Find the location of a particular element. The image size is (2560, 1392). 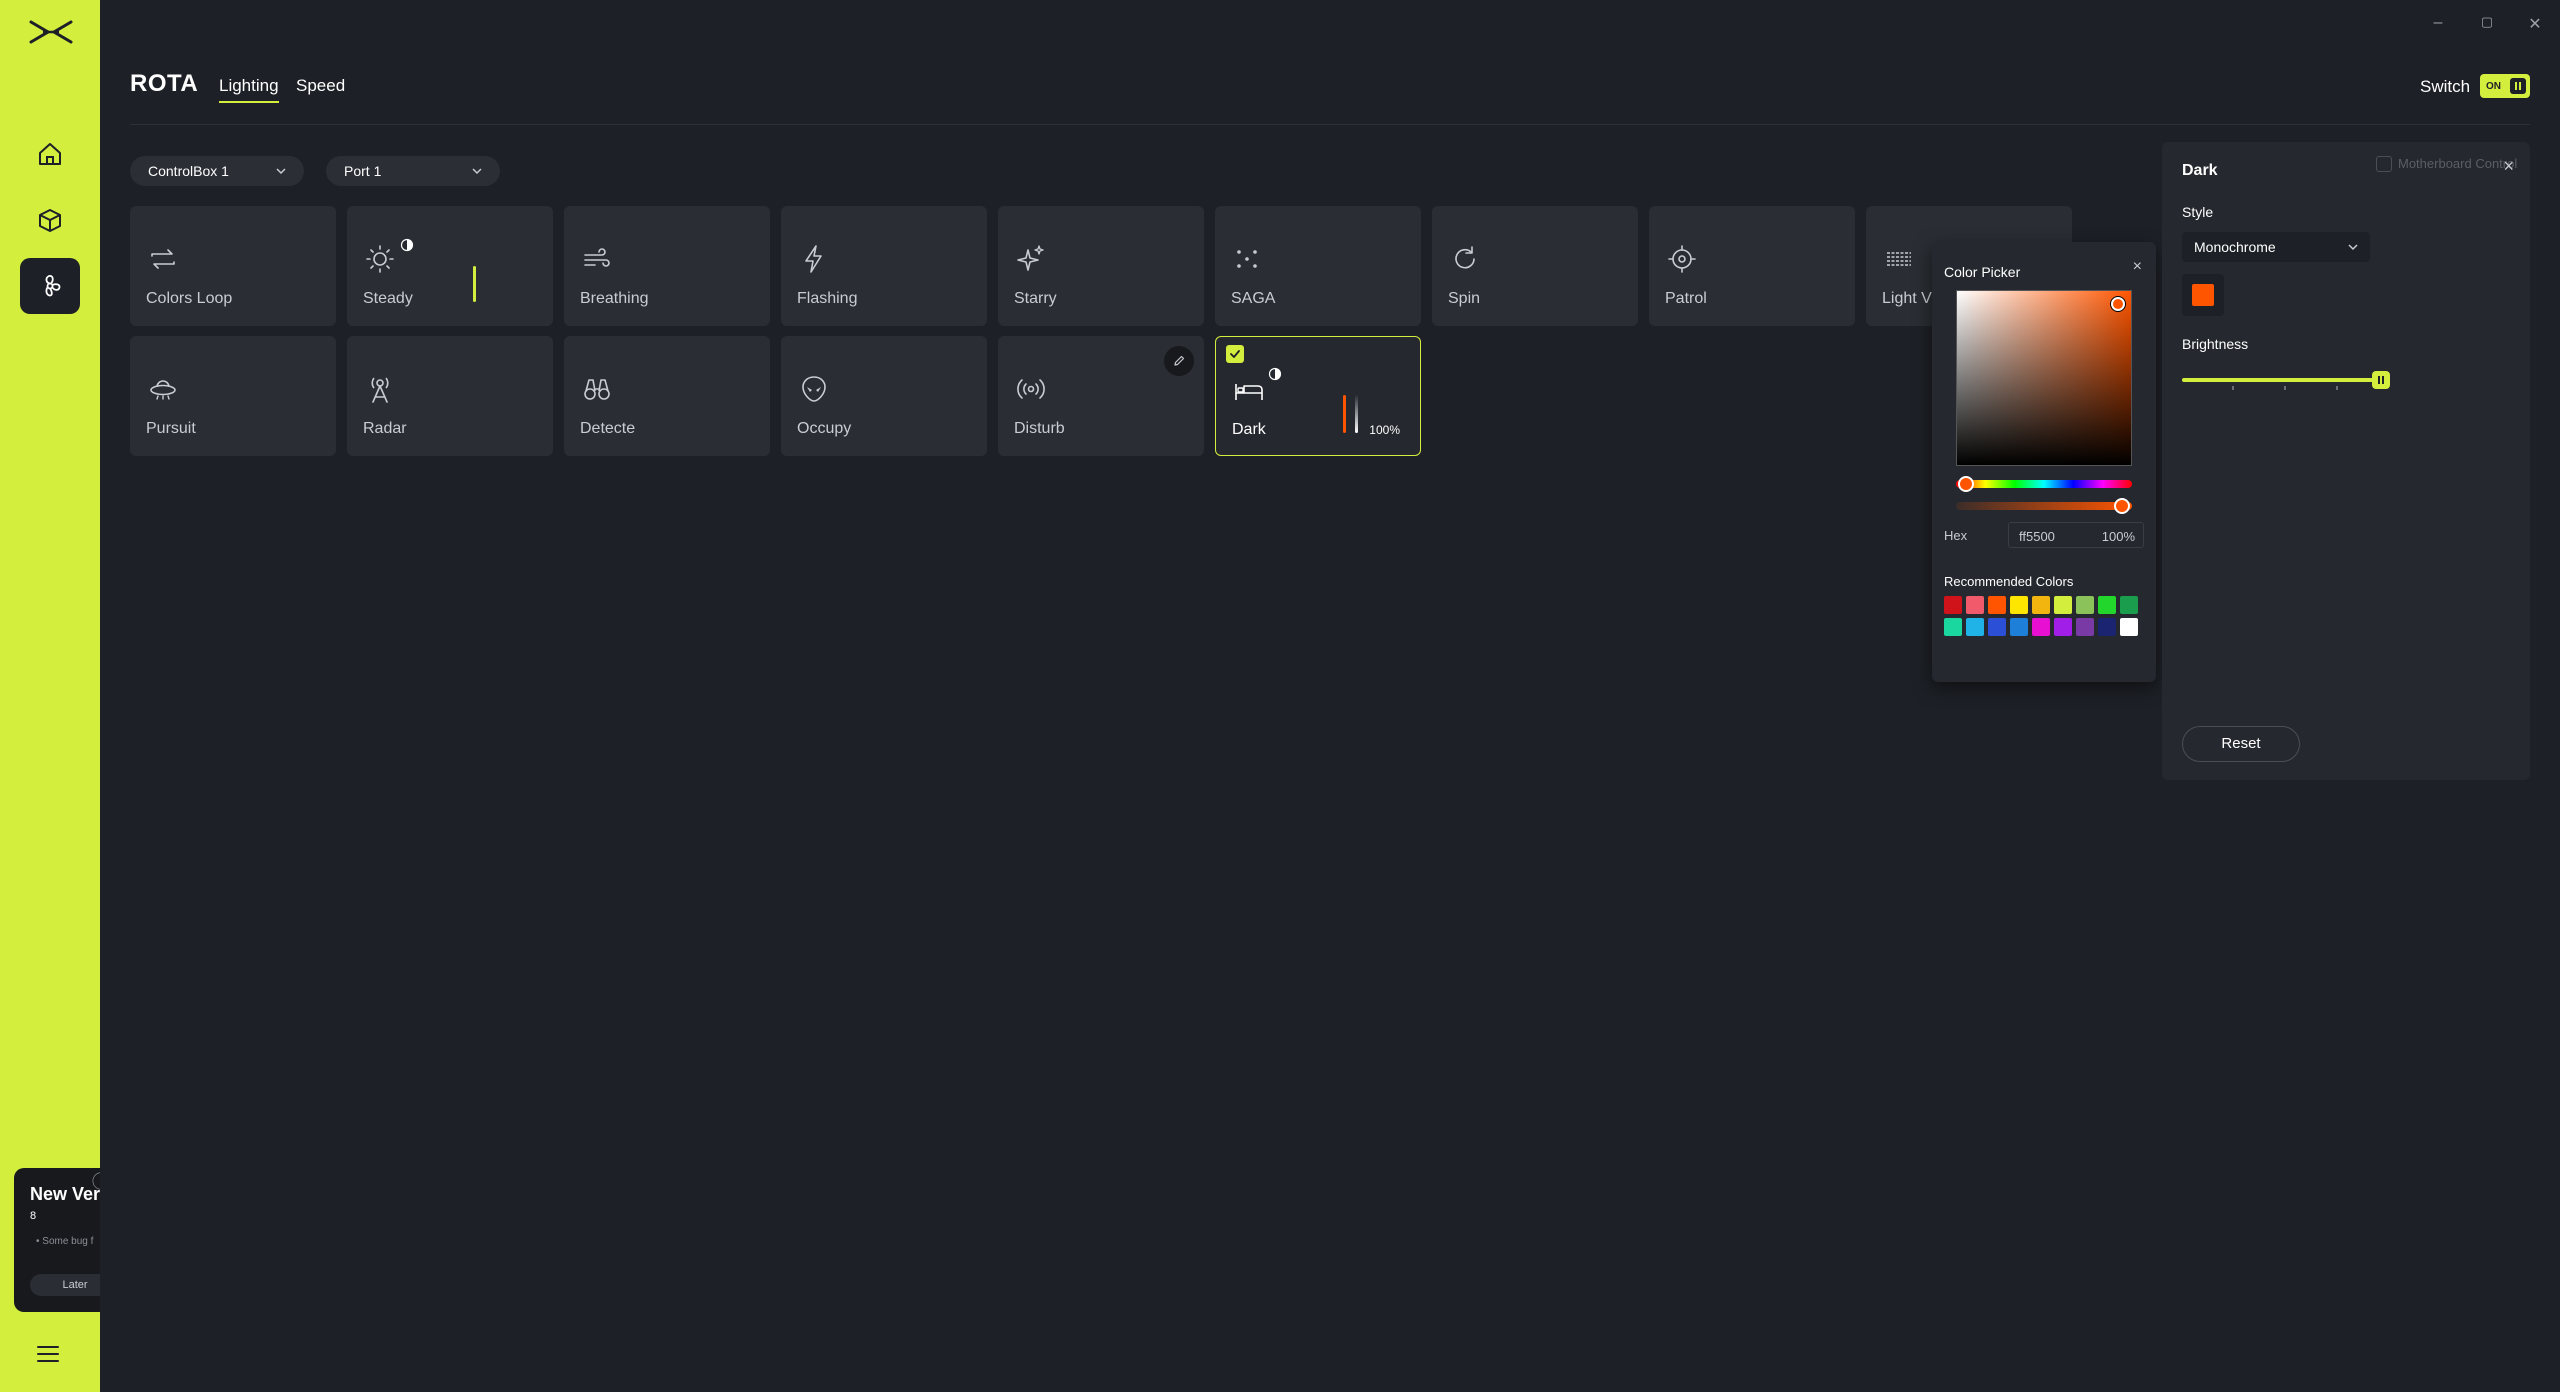

sidebar-item-devices is located at coordinates (50, 220).